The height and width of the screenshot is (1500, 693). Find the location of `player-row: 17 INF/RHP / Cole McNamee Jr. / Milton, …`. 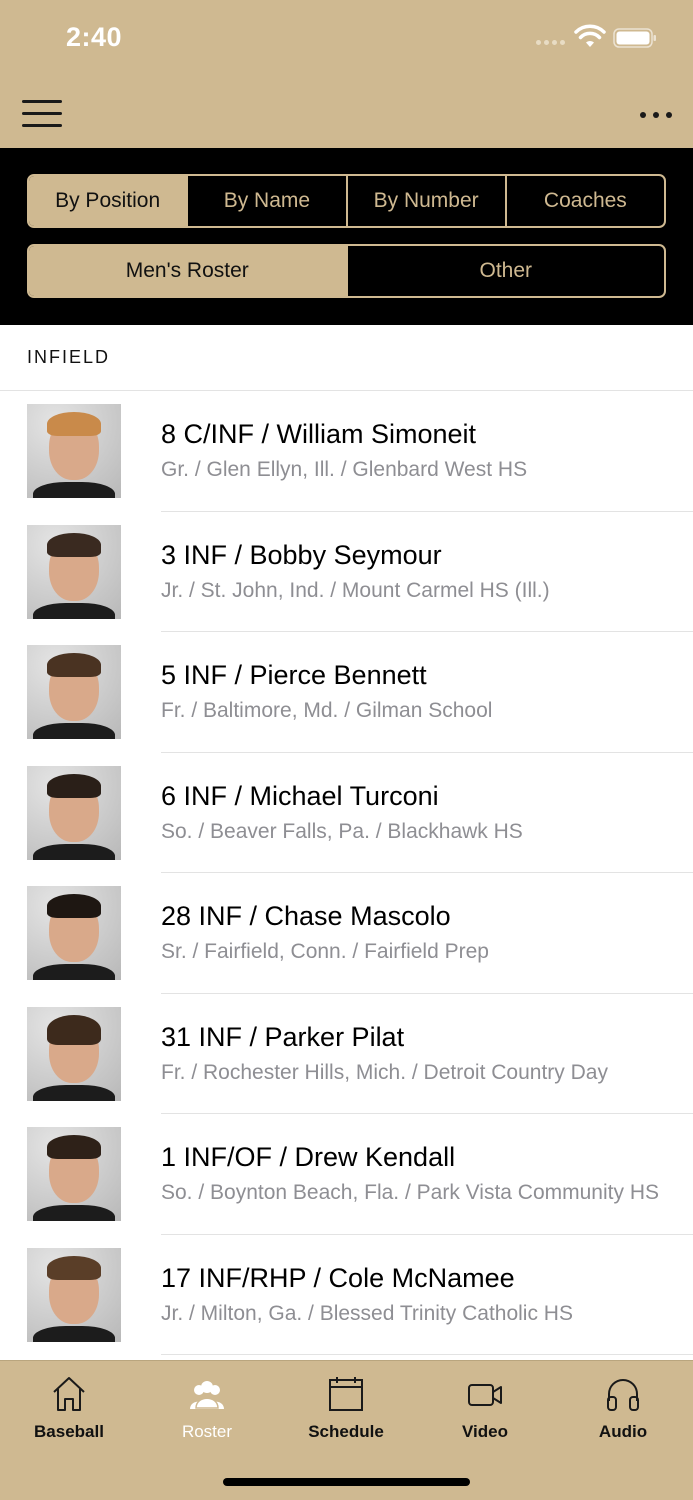

player-row: 17 INF/RHP / Cole McNamee Jr. / Milton, … is located at coordinates (346, 1295).